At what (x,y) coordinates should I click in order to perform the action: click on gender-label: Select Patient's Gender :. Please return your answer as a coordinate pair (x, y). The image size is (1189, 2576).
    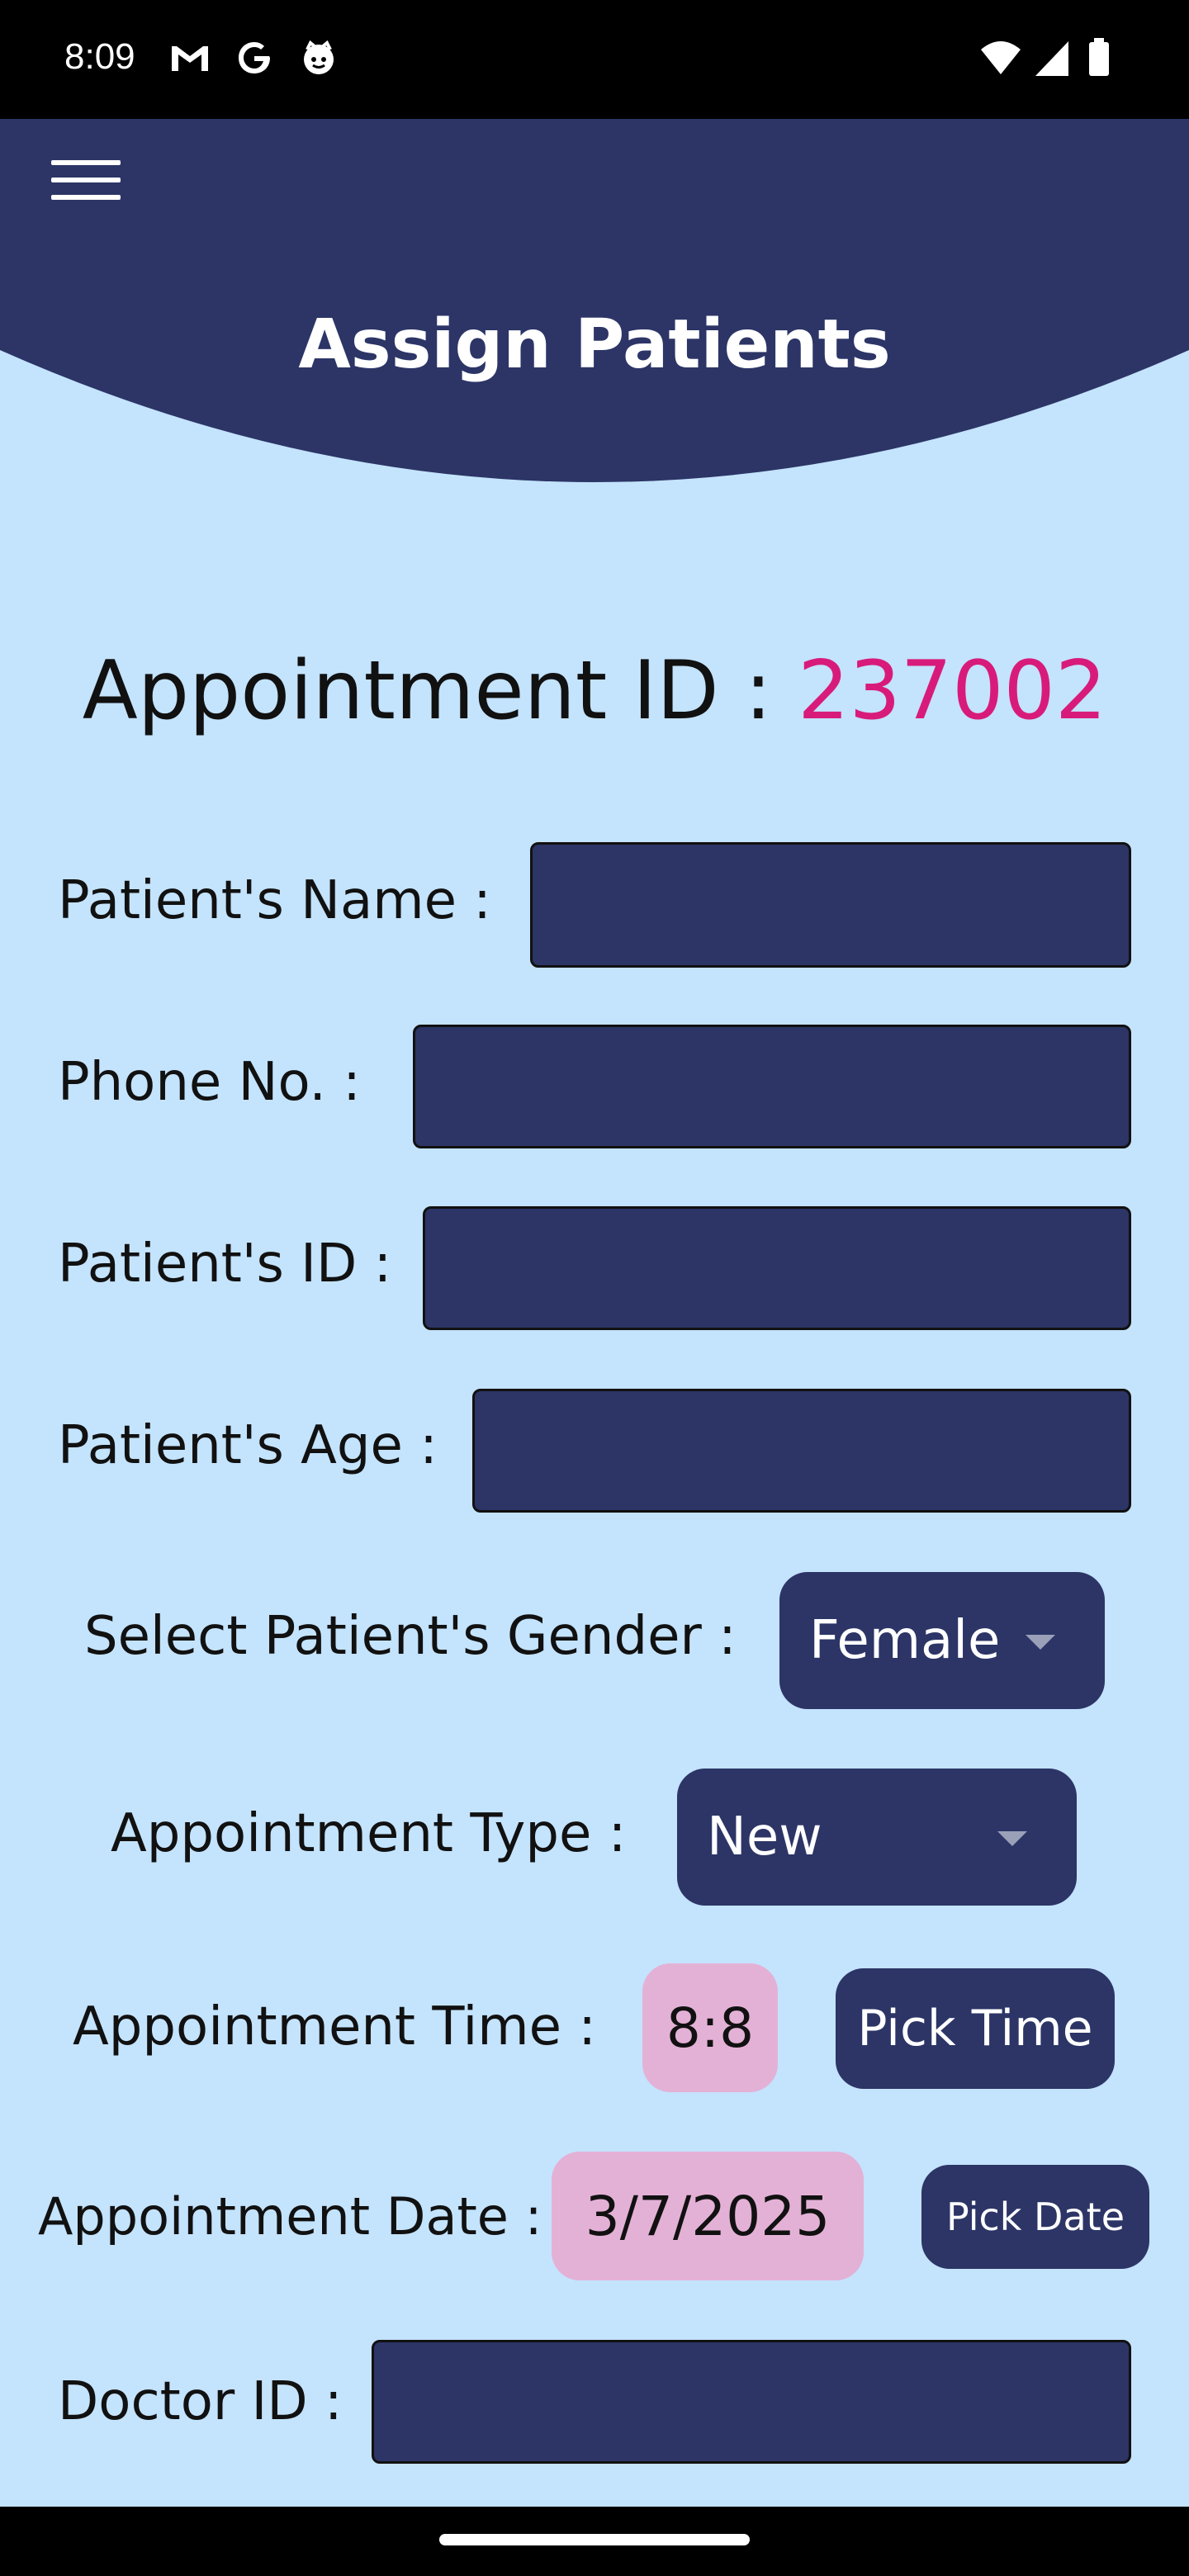
    Looking at the image, I should click on (410, 1636).